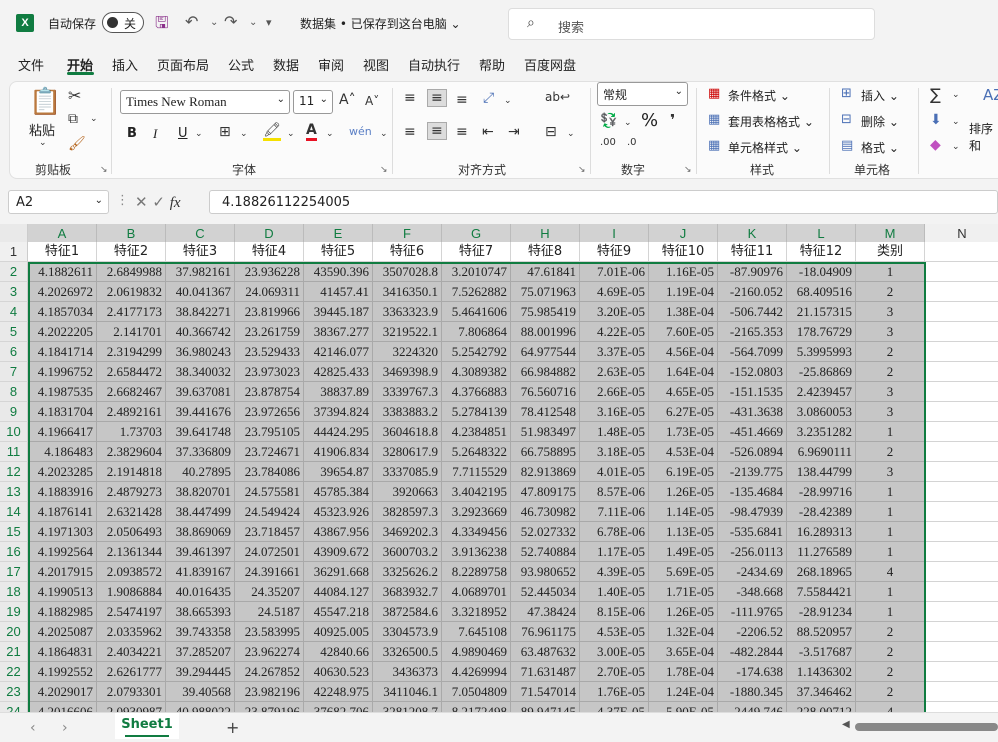 The height and width of the screenshot is (742, 998). Describe the element at coordinates (131, 392) in the screenshot. I see `data-cell: 2.6682467` at that location.